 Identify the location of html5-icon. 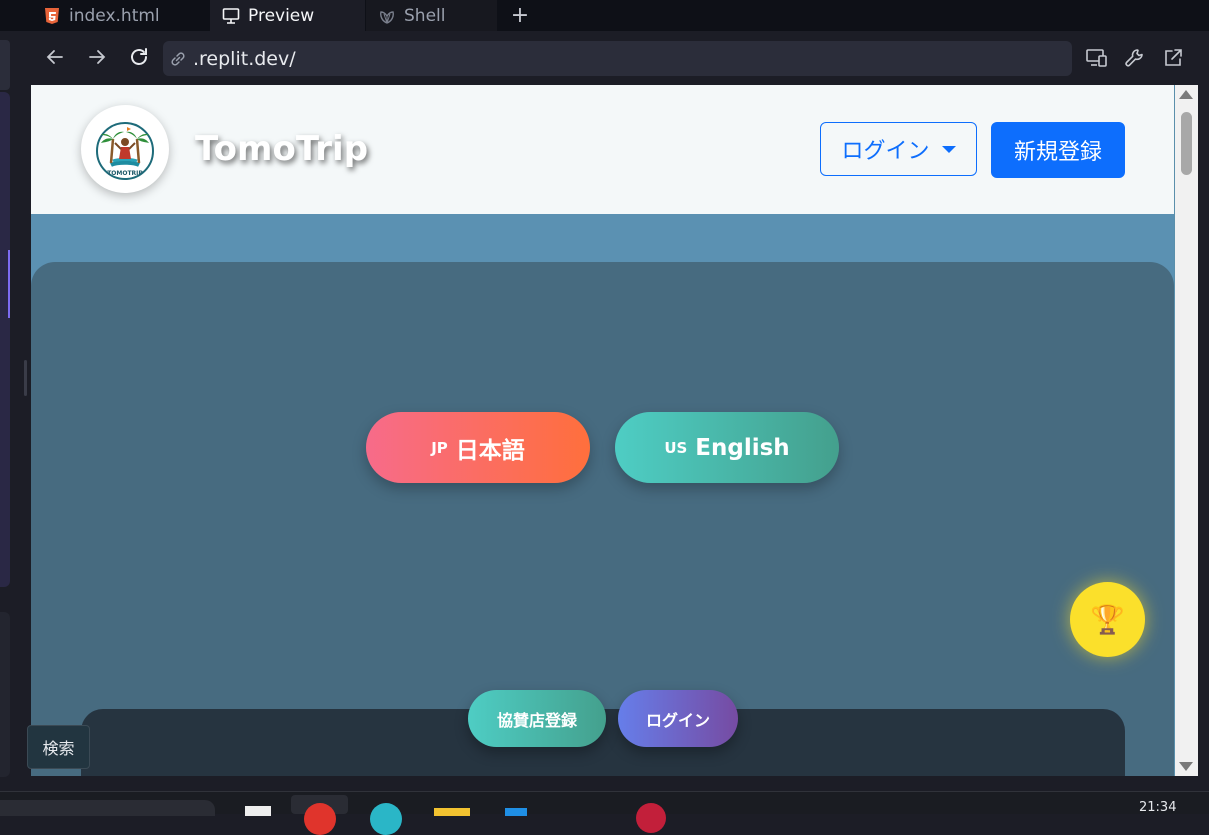
(52, 15).